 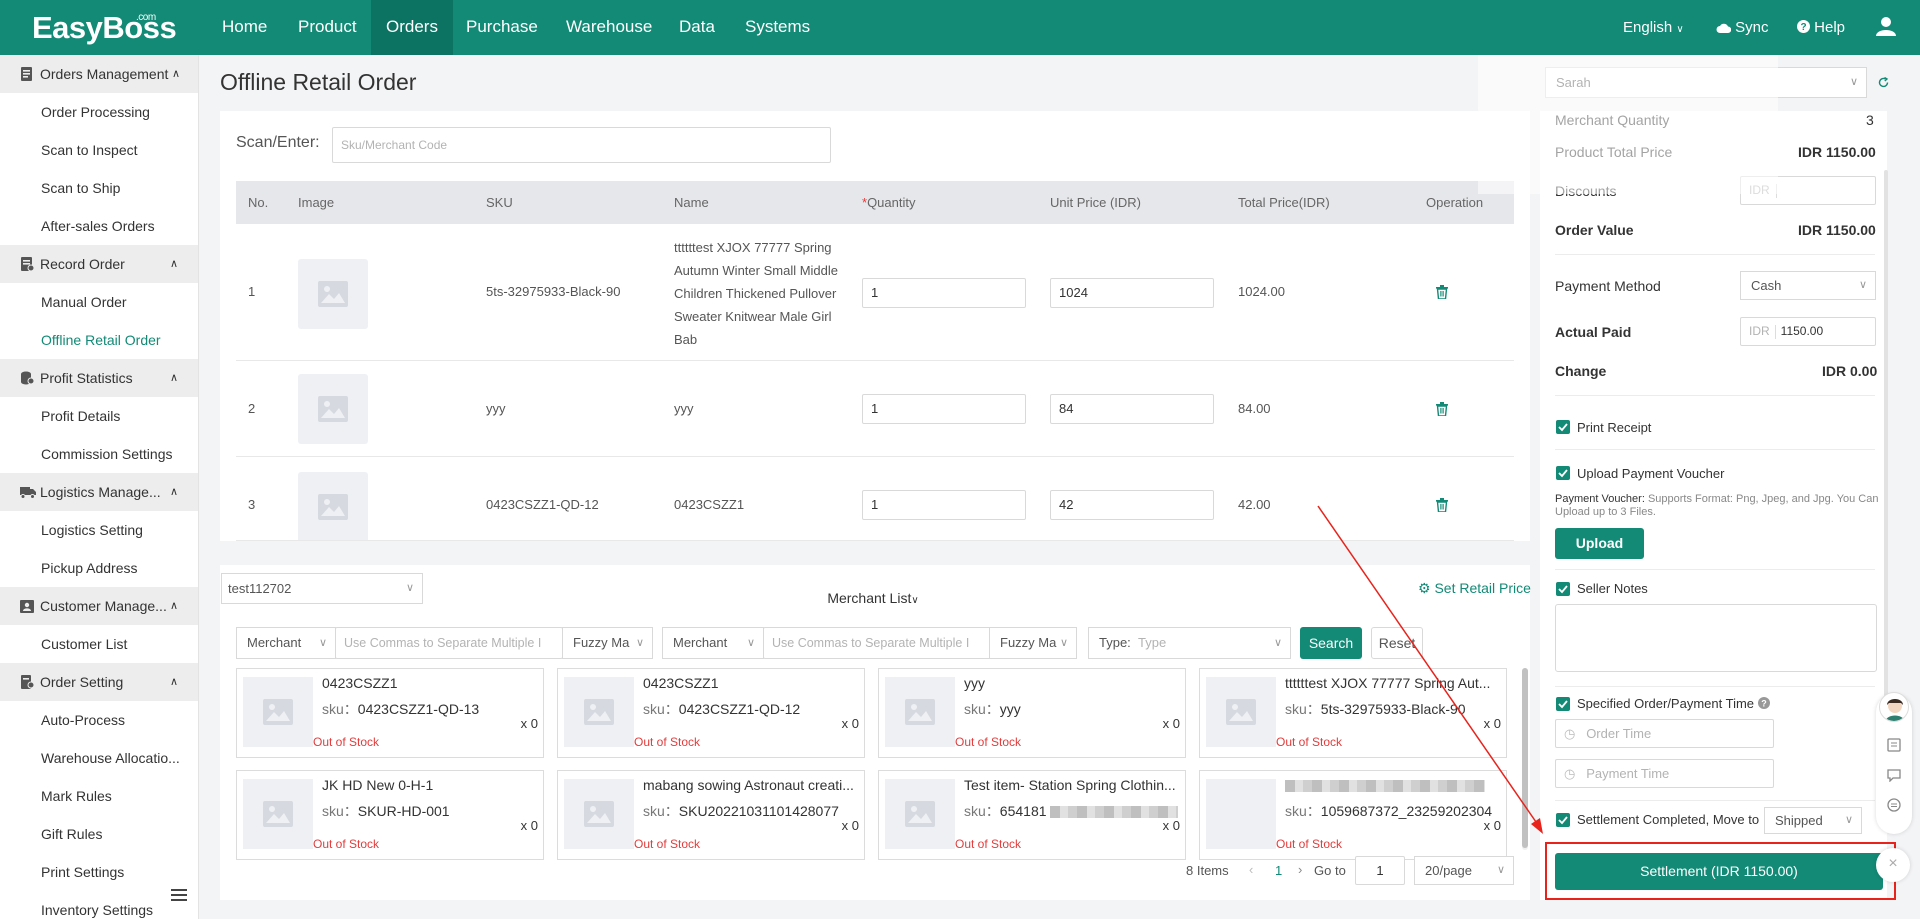 I want to click on nav-orders: Orders, so click(x=412, y=27).